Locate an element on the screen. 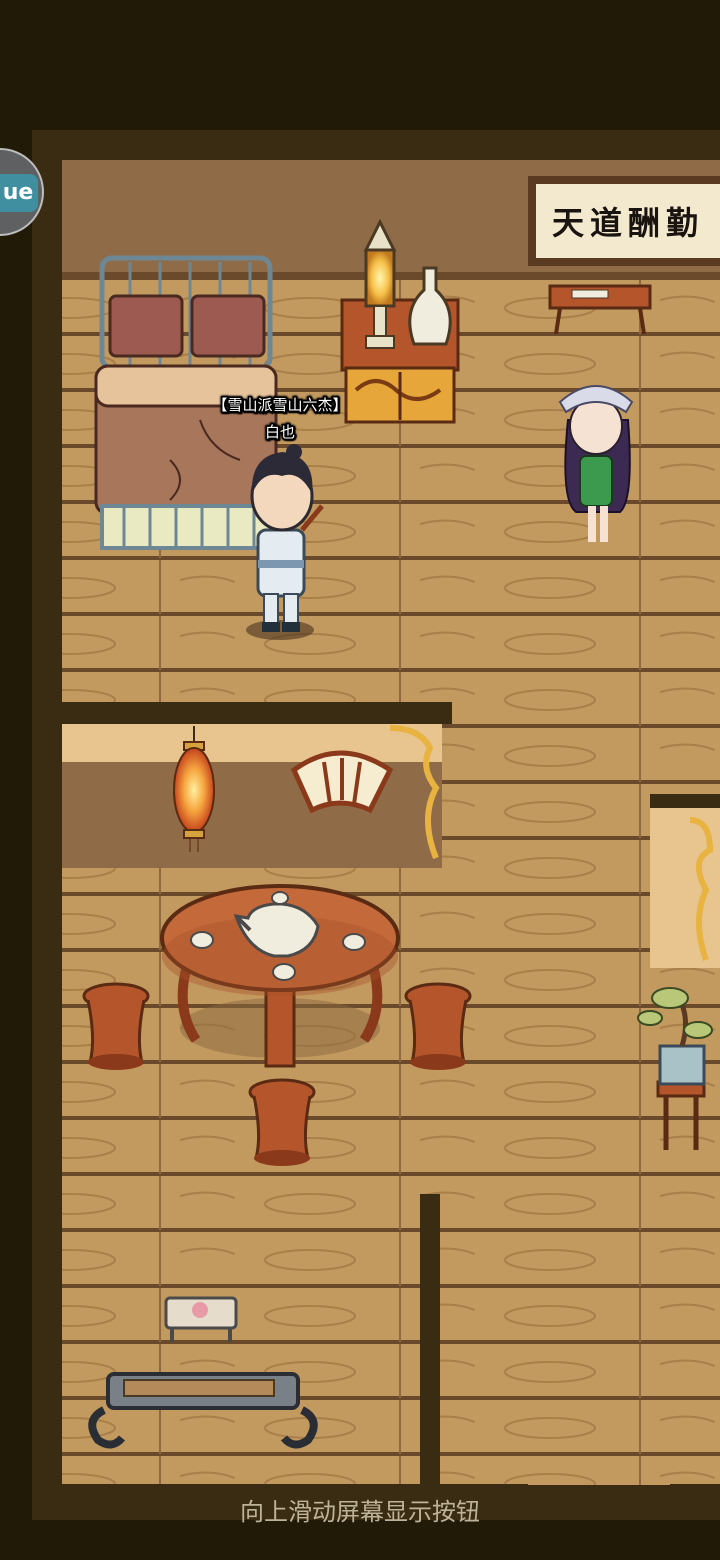 Image resolution: width=720 pixels, height=1560 pixels. fan-window-icon is located at coordinates (342, 782).